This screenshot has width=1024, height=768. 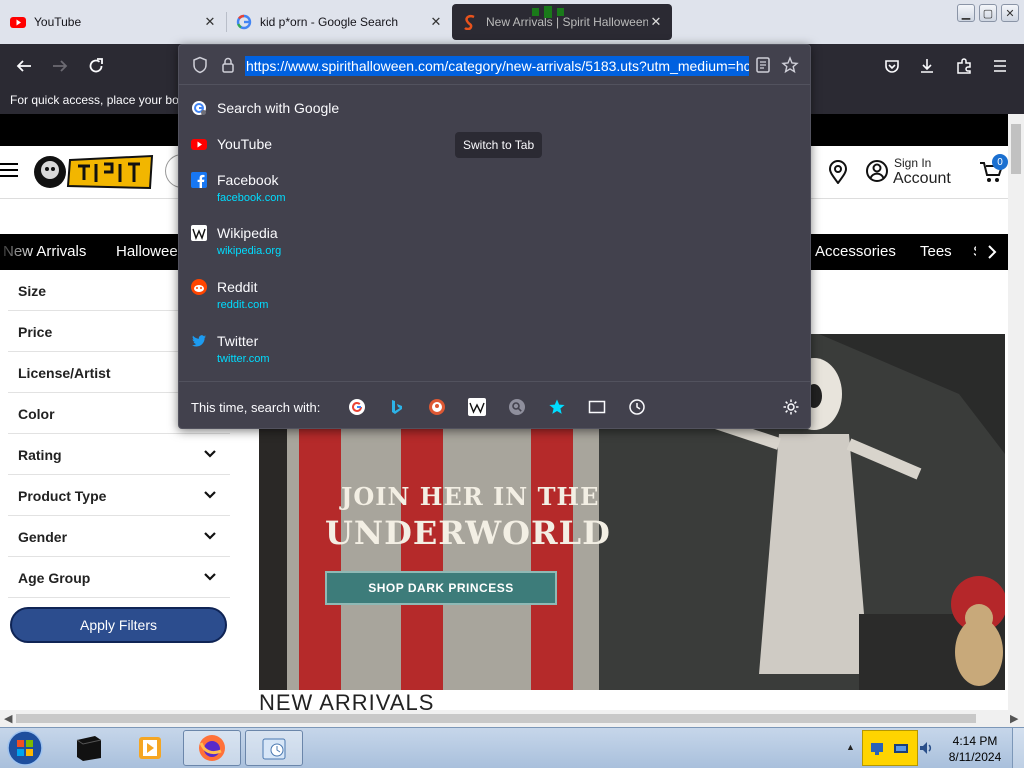 What do you see at coordinates (247, 233) in the screenshot?
I see `suggestion-title: Wikipedia` at bounding box center [247, 233].